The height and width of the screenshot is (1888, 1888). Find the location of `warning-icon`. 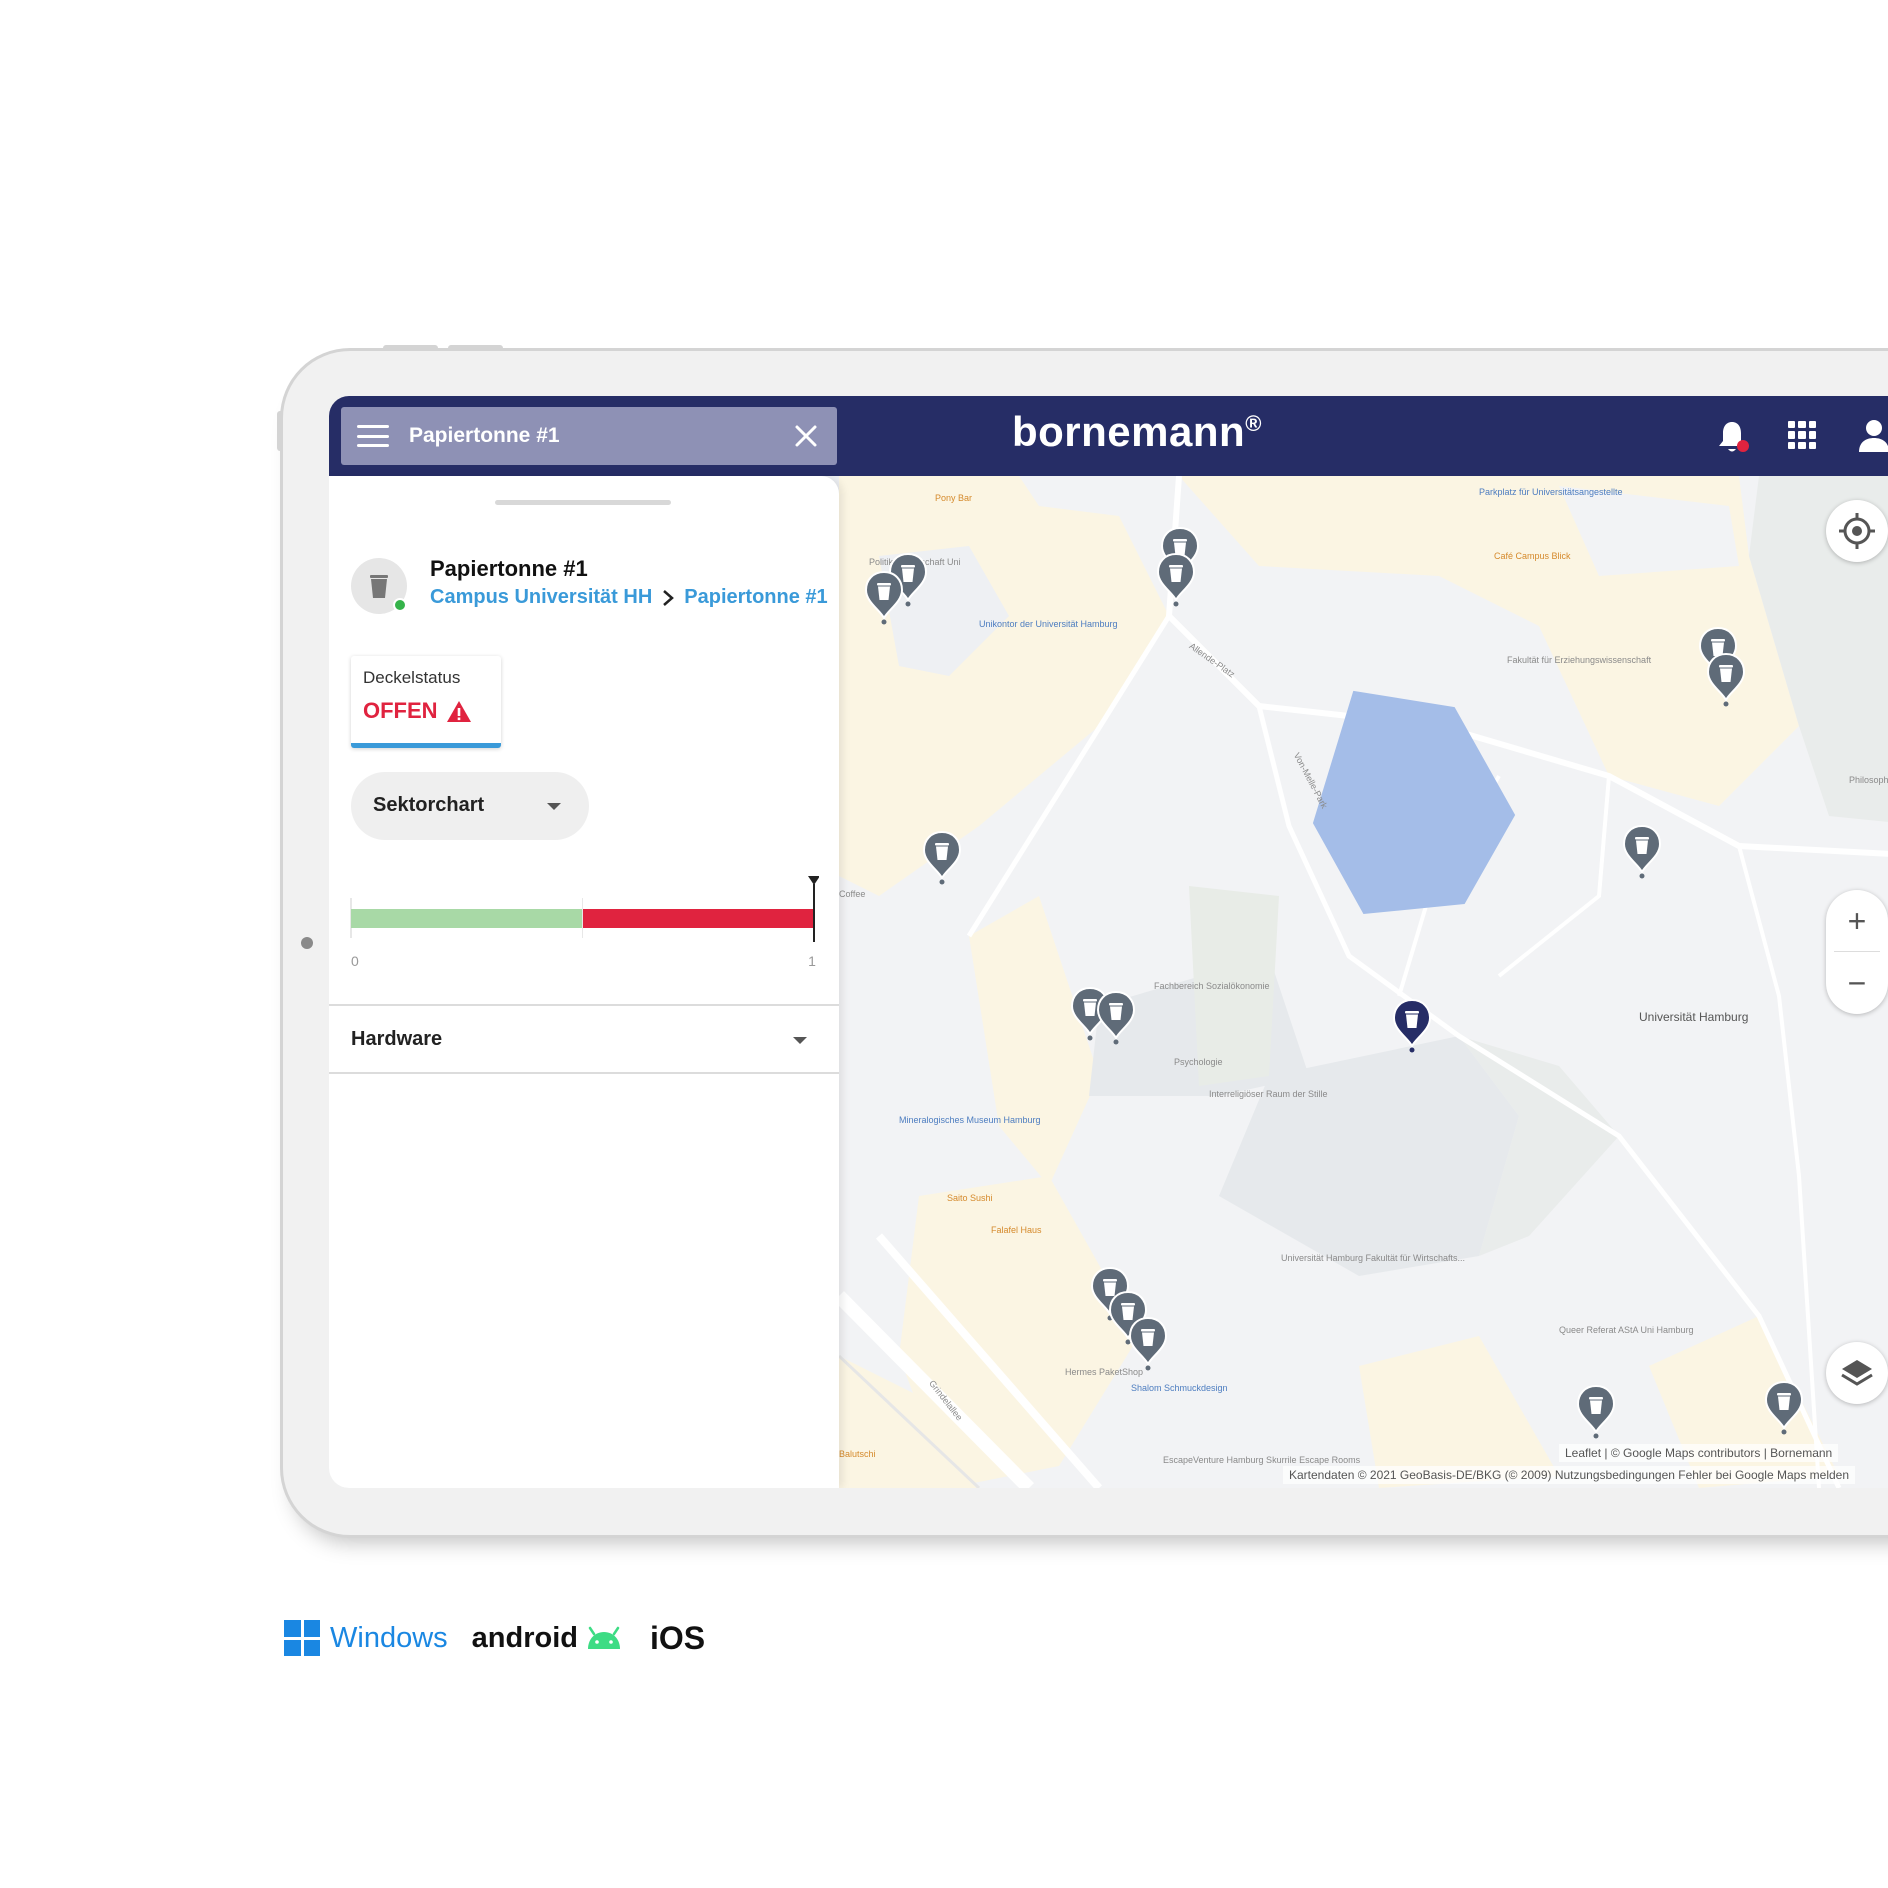

warning-icon is located at coordinates (458, 711).